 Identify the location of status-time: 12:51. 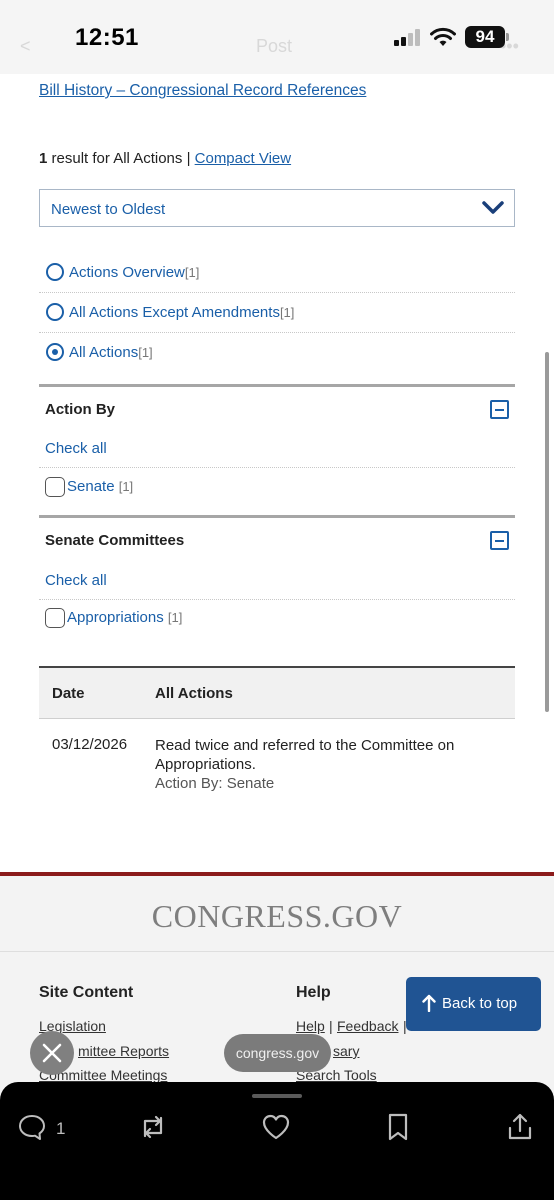
(107, 37).